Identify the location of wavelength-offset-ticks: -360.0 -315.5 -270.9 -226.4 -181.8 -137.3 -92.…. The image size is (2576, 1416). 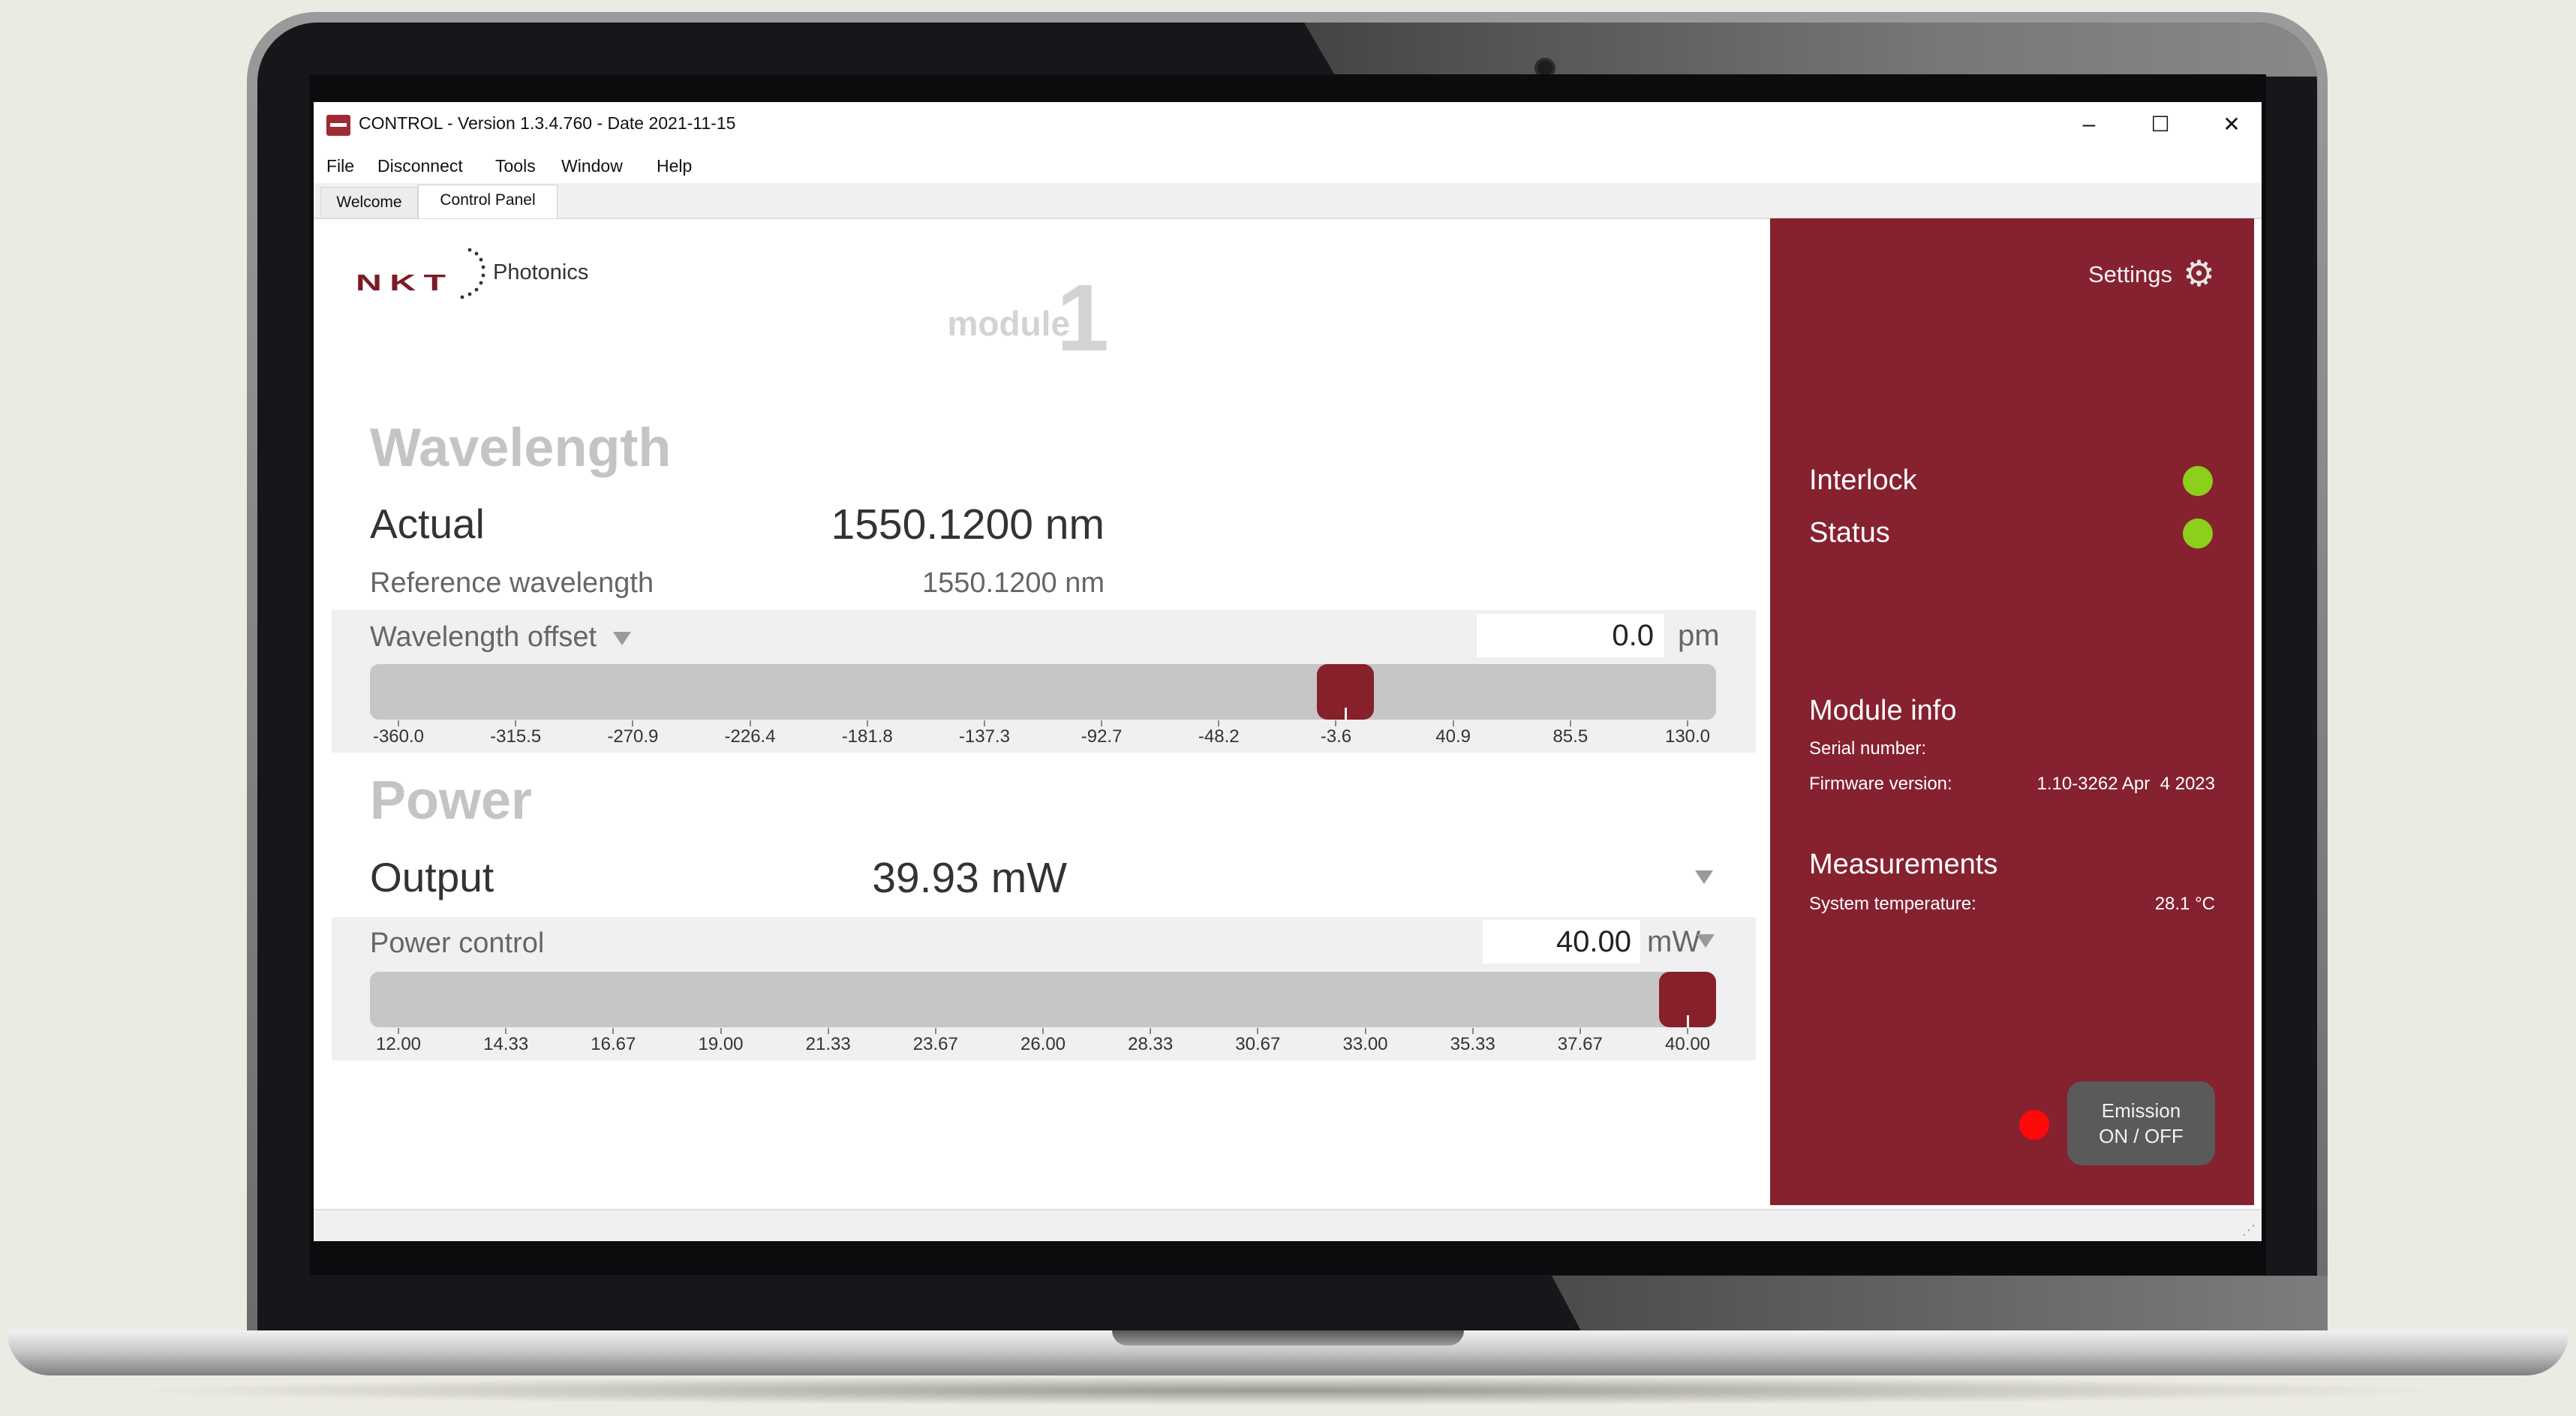
(1052, 738).